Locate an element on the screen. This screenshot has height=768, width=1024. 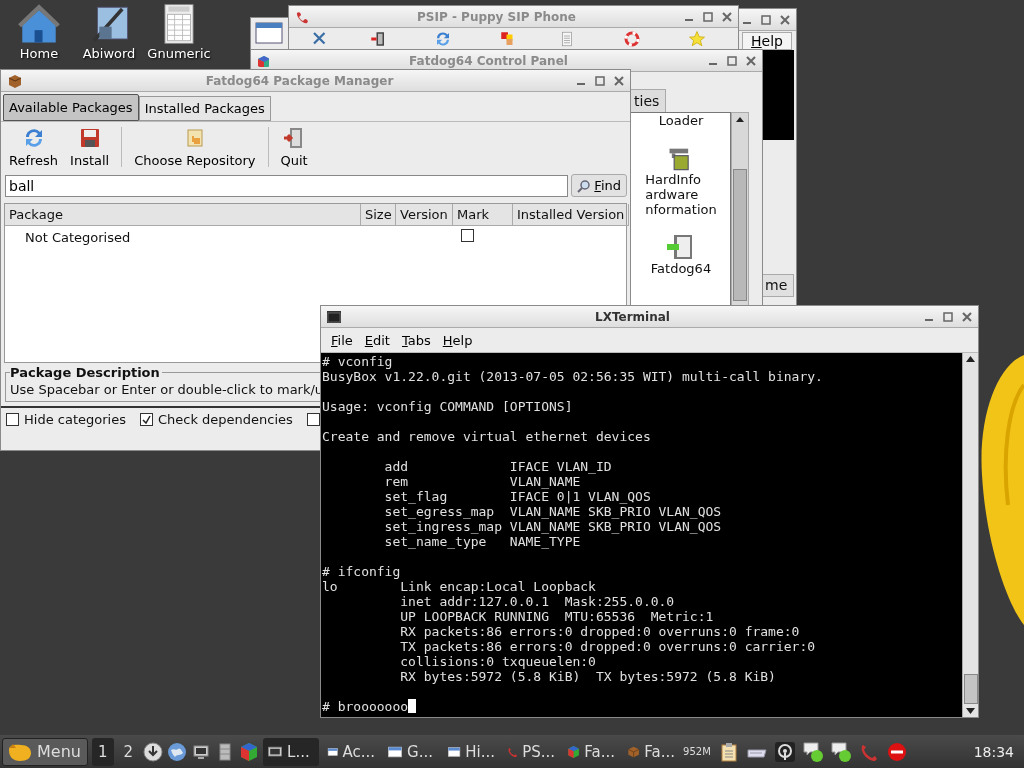
workspace-button: 1 is located at coordinates (103, 751).